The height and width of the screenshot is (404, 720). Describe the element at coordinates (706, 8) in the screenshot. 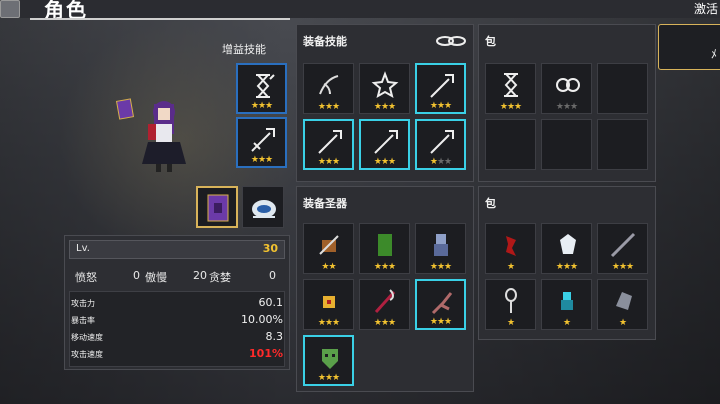

I see `activate-label: 激活` at that location.